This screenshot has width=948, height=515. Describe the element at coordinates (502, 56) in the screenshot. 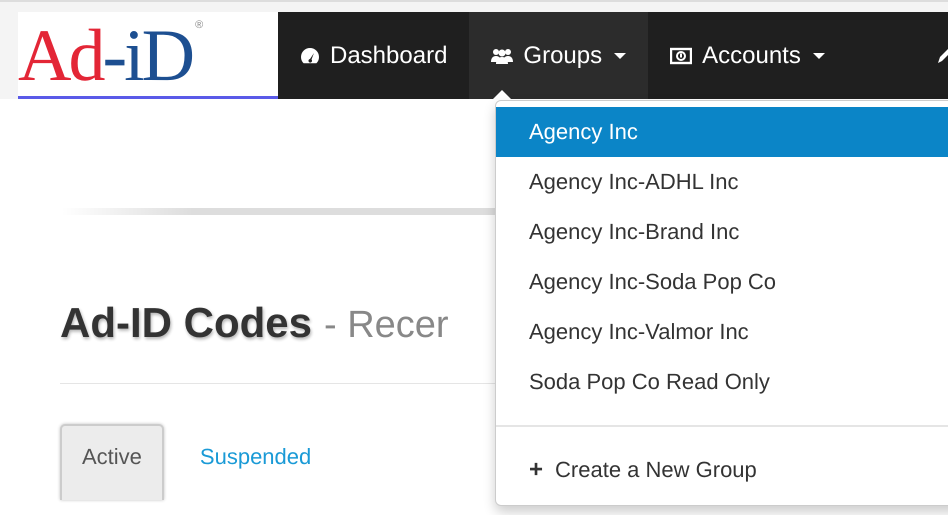

I see `people-icon` at that location.